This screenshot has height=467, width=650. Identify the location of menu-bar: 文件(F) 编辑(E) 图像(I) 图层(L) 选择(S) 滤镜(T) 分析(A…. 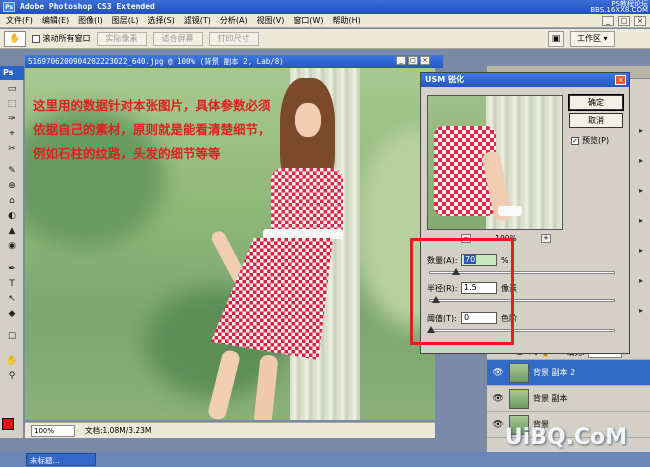
(325, 21).